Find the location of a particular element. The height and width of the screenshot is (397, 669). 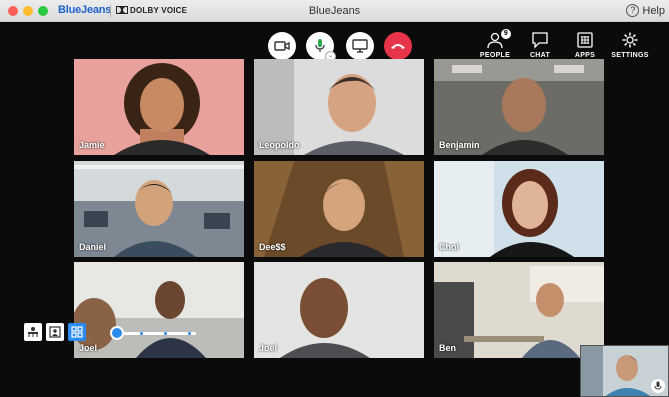

participant-tile-jamie: Jamie is located at coordinates (159, 107).